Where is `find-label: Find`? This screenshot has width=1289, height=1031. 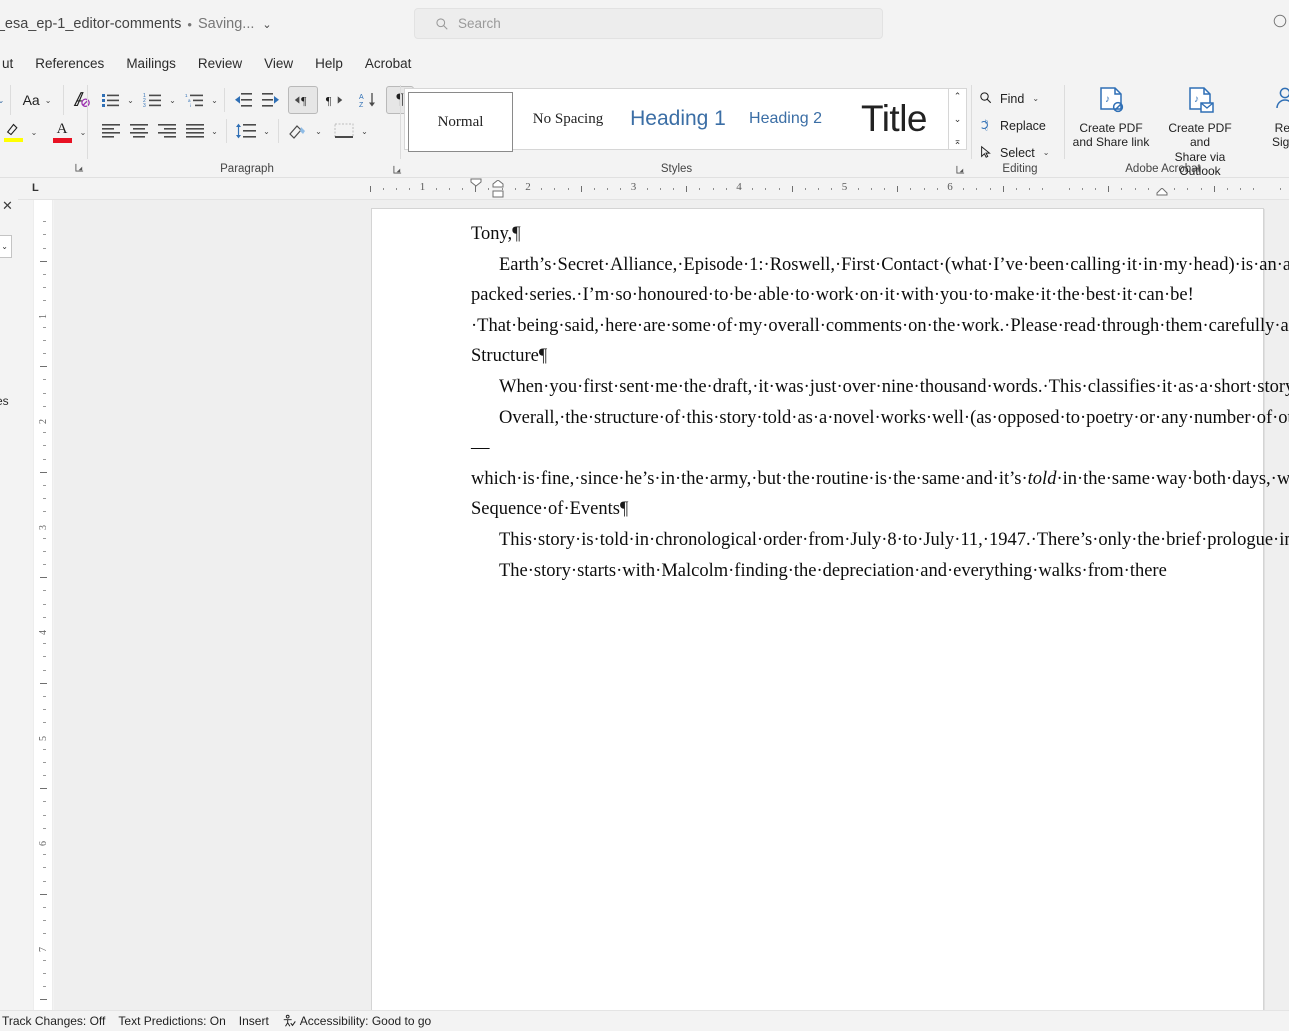 find-label: Find is located at coordinates (1012, 98).